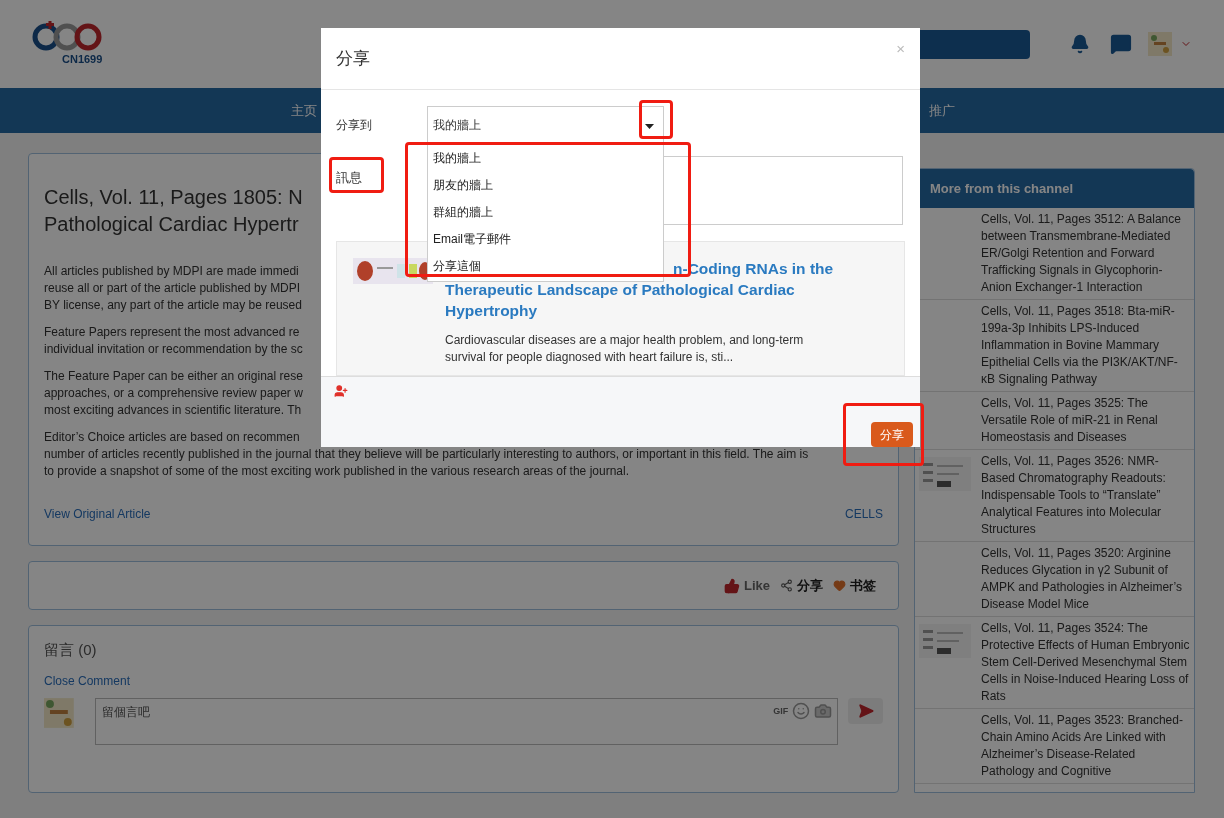 The width and height of the screenshot is (1224, 818). What do you see at coordinates (801, 585) in the screenshot?
I see `share-button: 分享` at bounding box center [801, 585].